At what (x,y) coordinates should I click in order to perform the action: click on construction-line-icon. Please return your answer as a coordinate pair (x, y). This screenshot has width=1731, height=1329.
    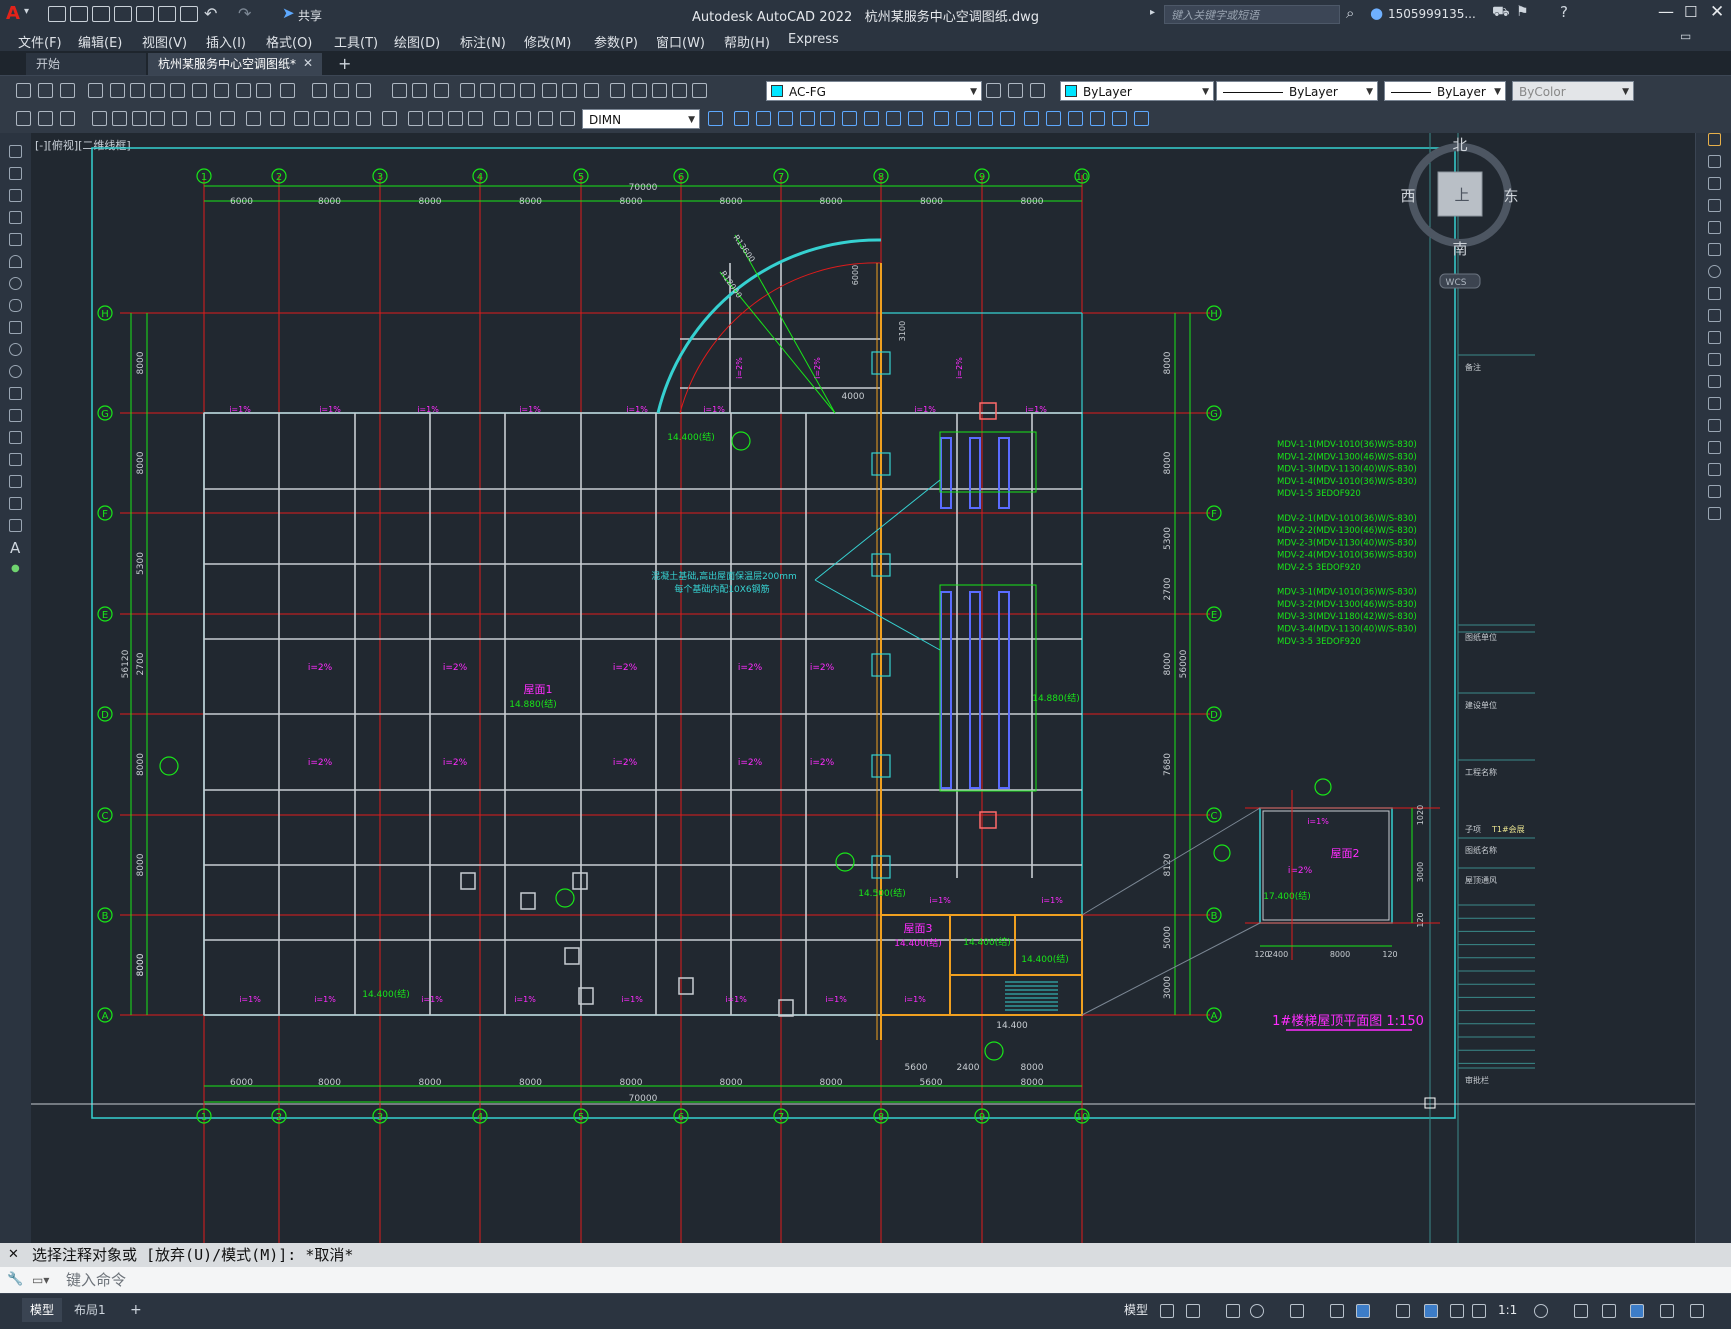
    Looking at the image, I should click on (15, 173).